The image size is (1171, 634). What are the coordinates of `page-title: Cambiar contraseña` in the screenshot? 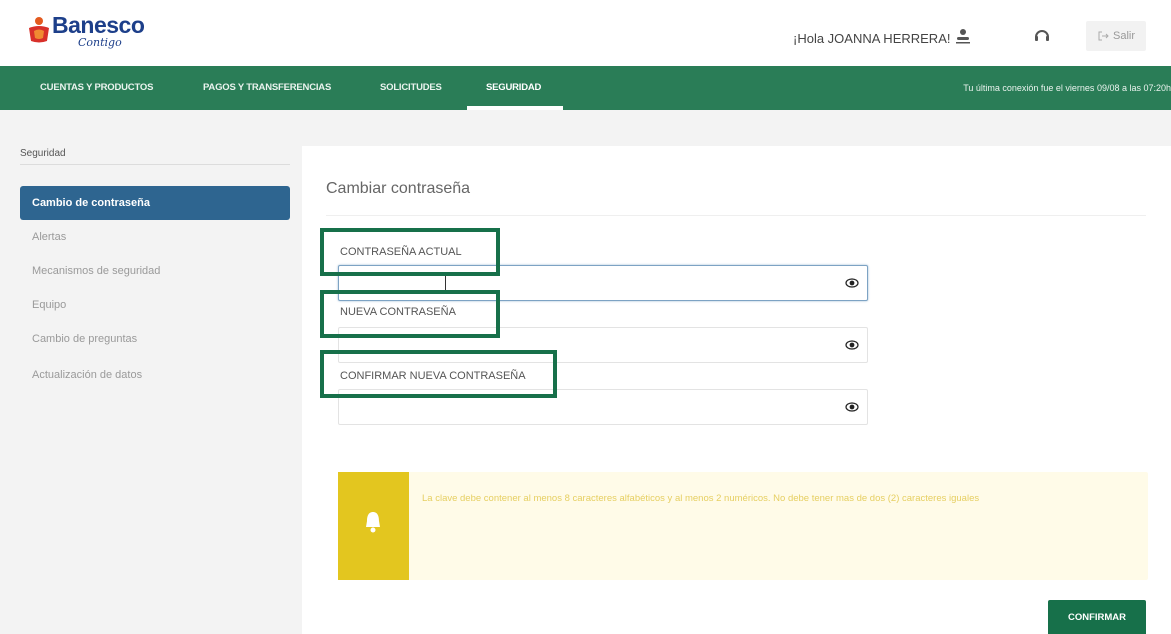 It's located at (398, 188).